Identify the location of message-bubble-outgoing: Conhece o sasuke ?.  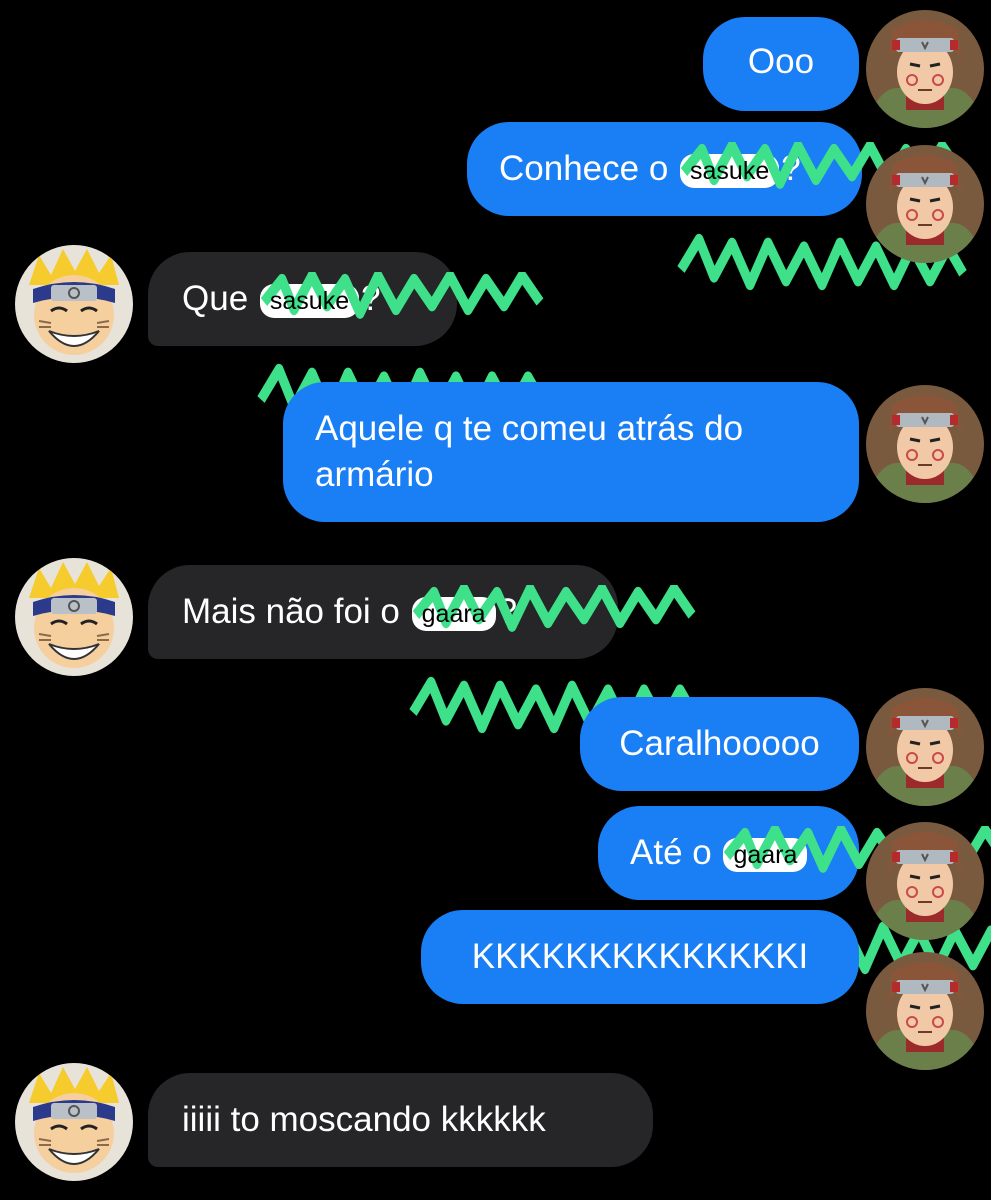
(664, 169).